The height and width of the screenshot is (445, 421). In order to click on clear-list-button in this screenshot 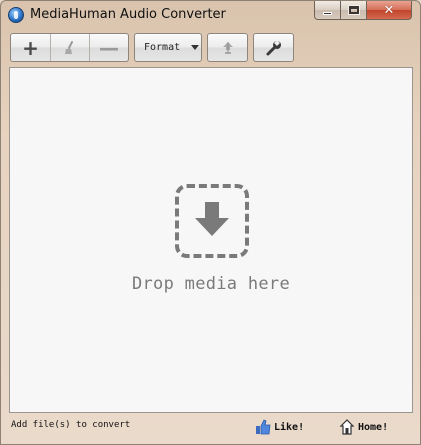, I will do `click(69, 47)`.